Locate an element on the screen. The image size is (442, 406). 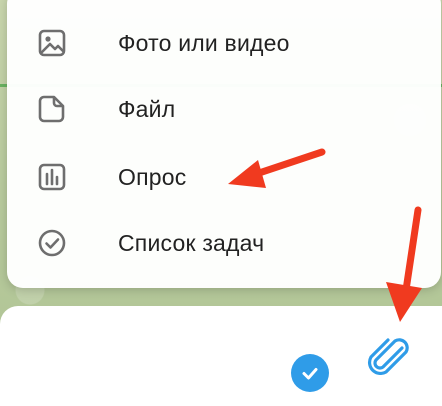
checkmark-button is located at coordinates (310, 373).